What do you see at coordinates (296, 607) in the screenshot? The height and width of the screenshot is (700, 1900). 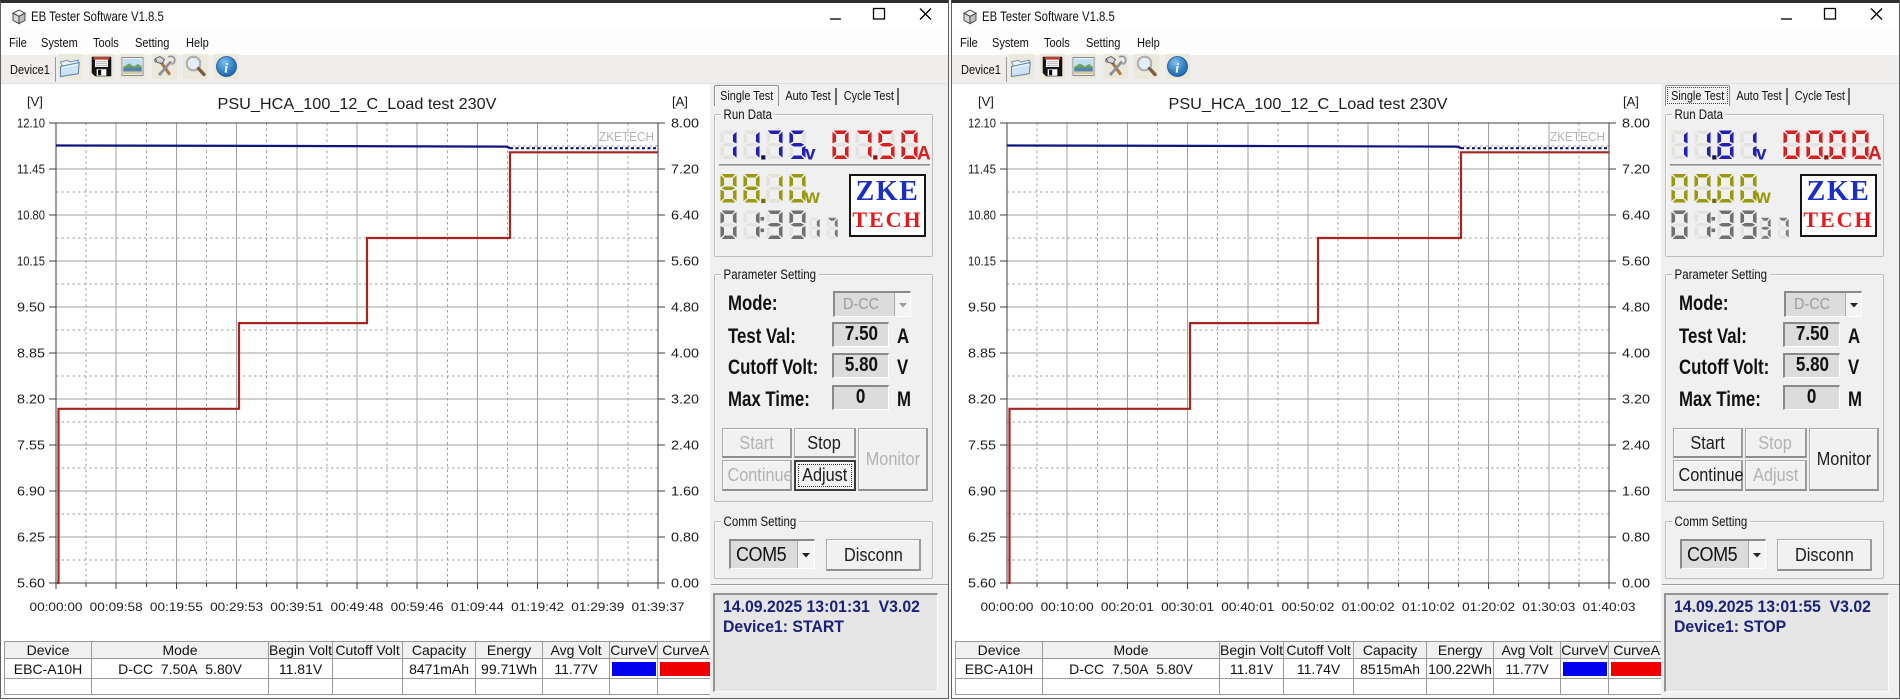 I see `svg-text: 00:39:51` at bounding box center [296, 607].